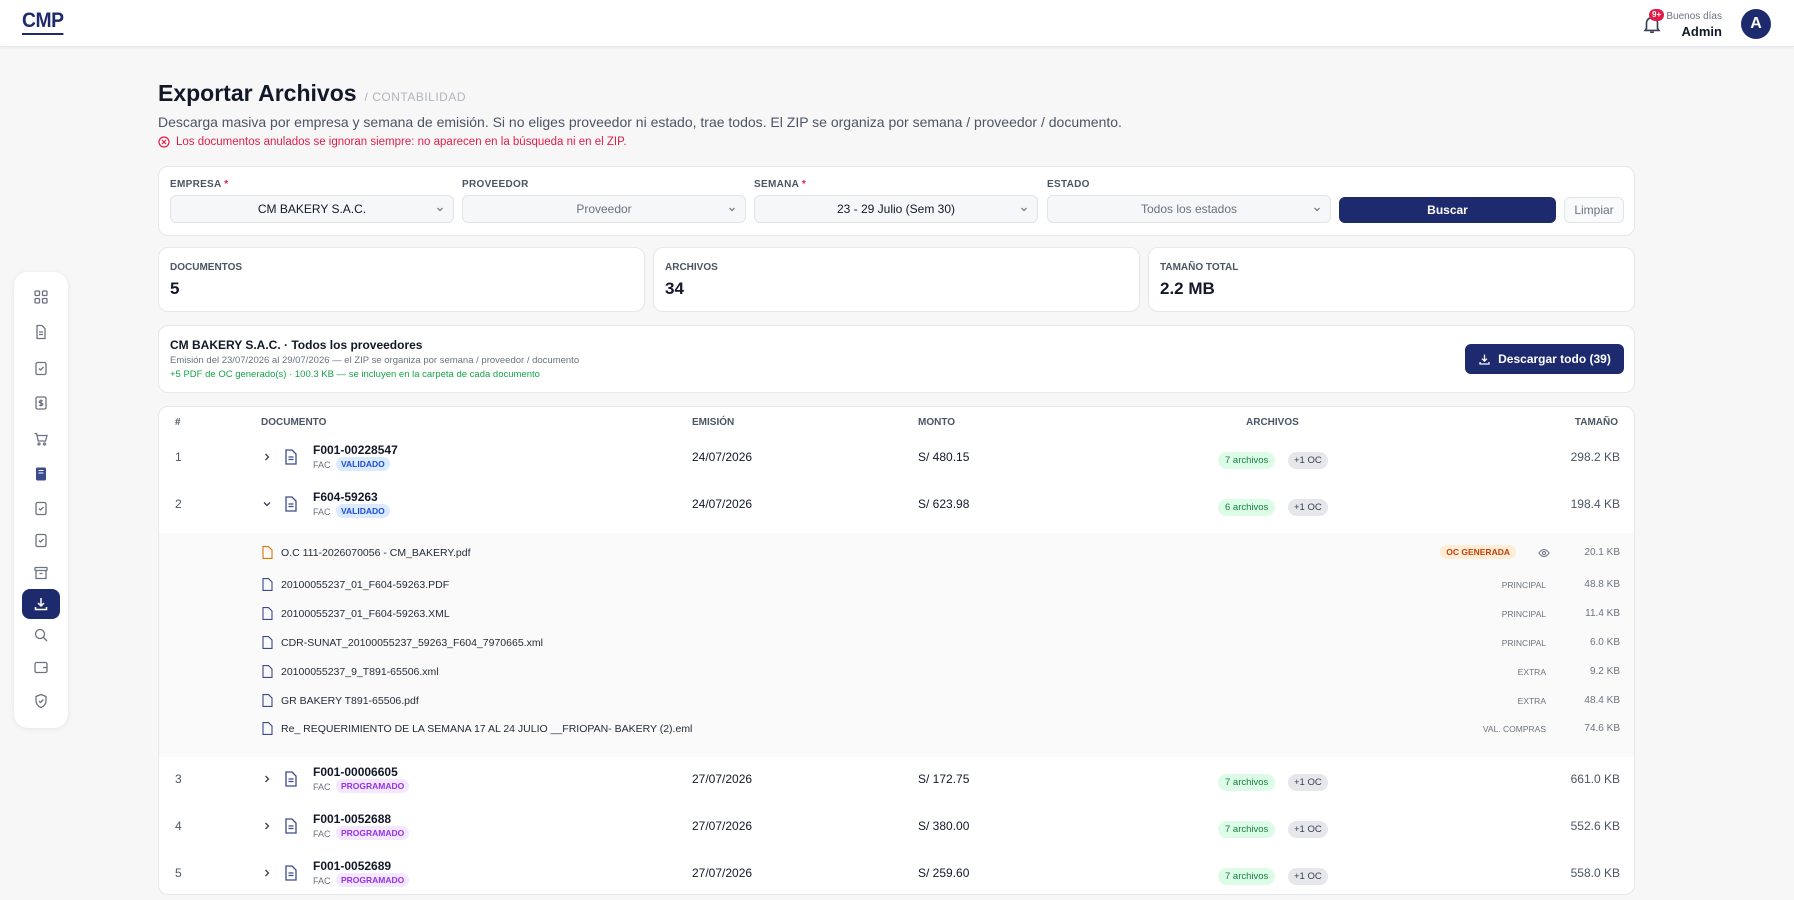 Image resolution: width=1794 pixels, height=900 pixels. I want to click on column-header-tamano: TAMAÑO, so click(1596, 422).